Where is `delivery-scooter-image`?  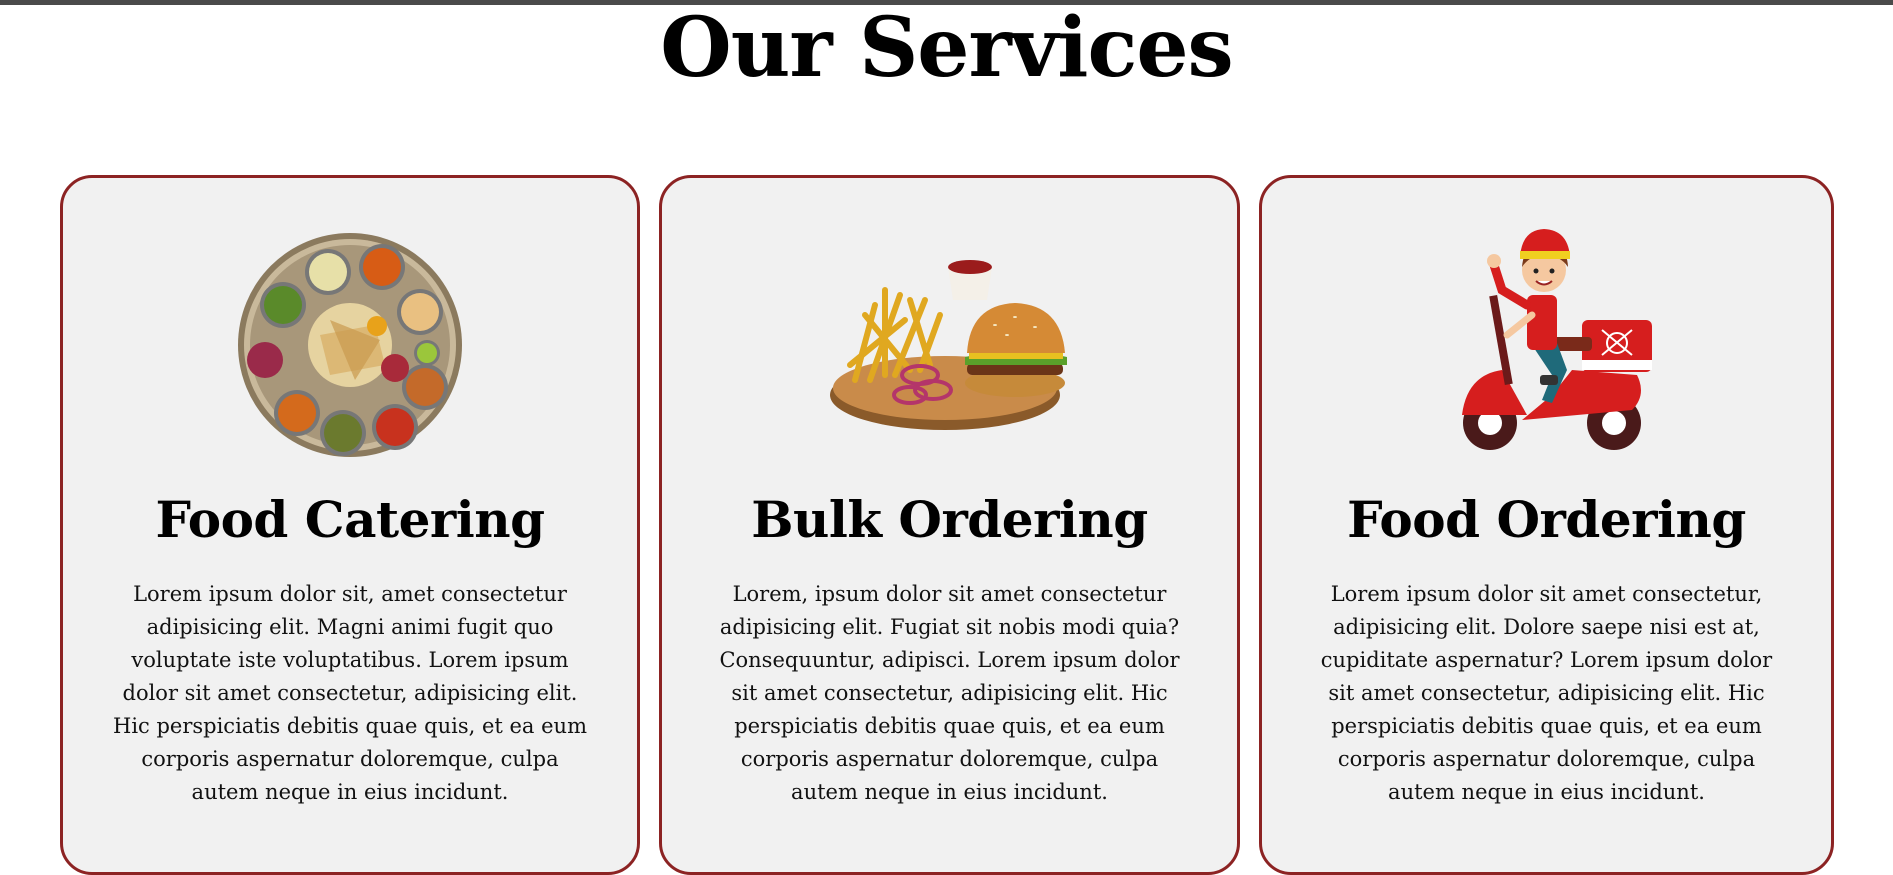 delivery-scooter-image is located at coordinates (1546, 344).